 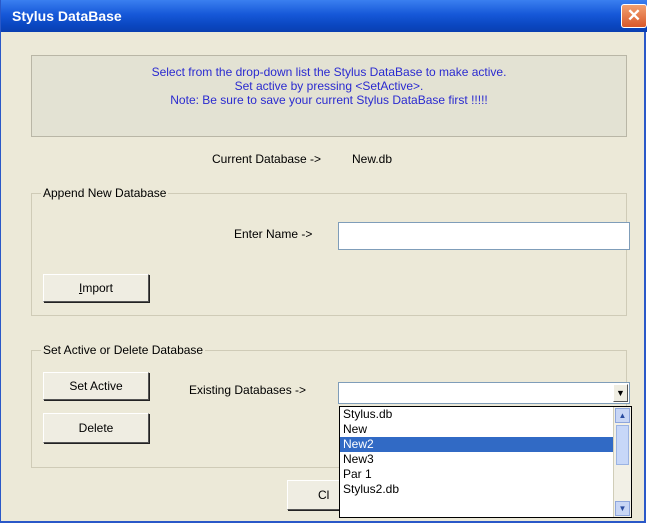 I want to click on dropdown-option: Stylus.db, so click(x=485, y=414).